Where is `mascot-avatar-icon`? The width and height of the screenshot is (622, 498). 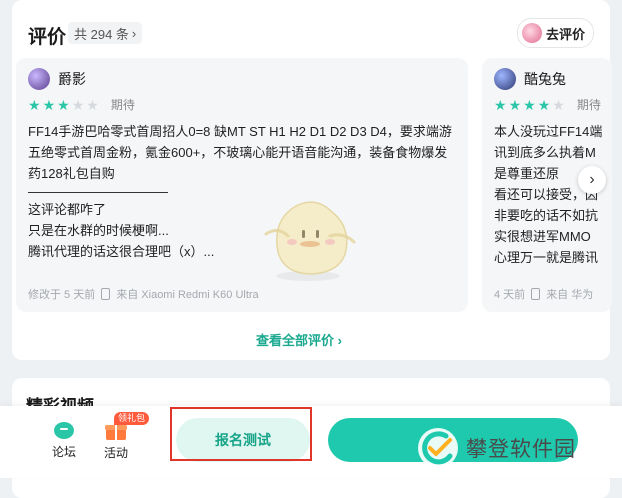 mascot-avatar-icon is located at coordinates (531, 33).